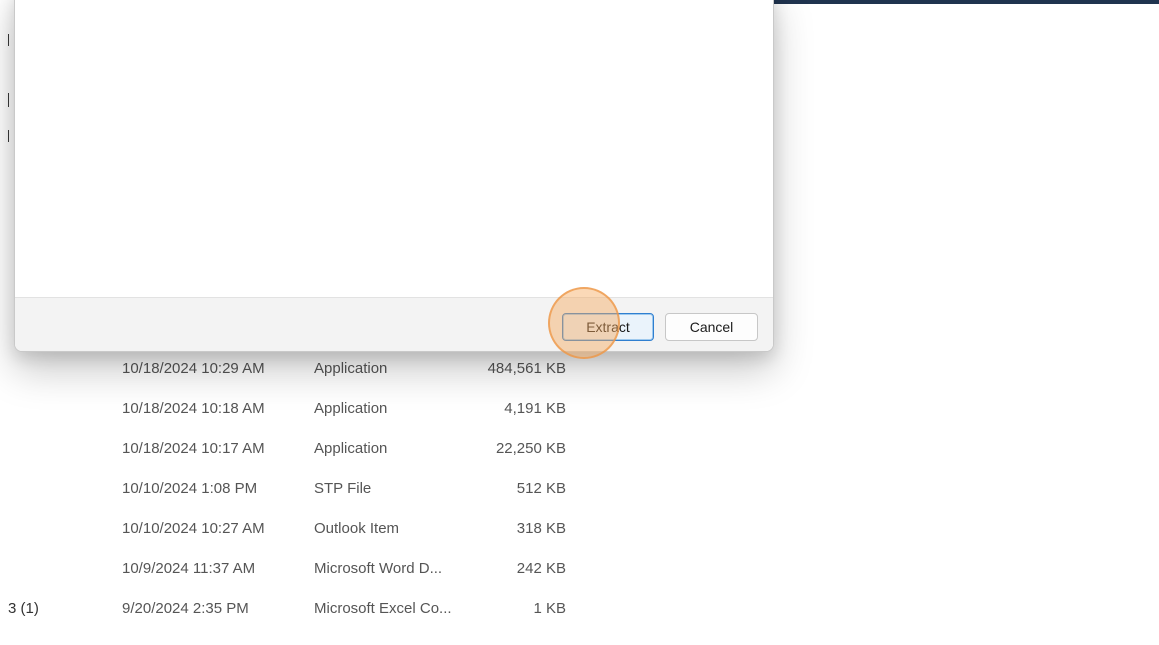 Image resolution: width=1159 pixels, height=645 pixels. I want to click on file-row: 10/10/2024 1:08 PM STP File 512 KB, so click(310, 488).